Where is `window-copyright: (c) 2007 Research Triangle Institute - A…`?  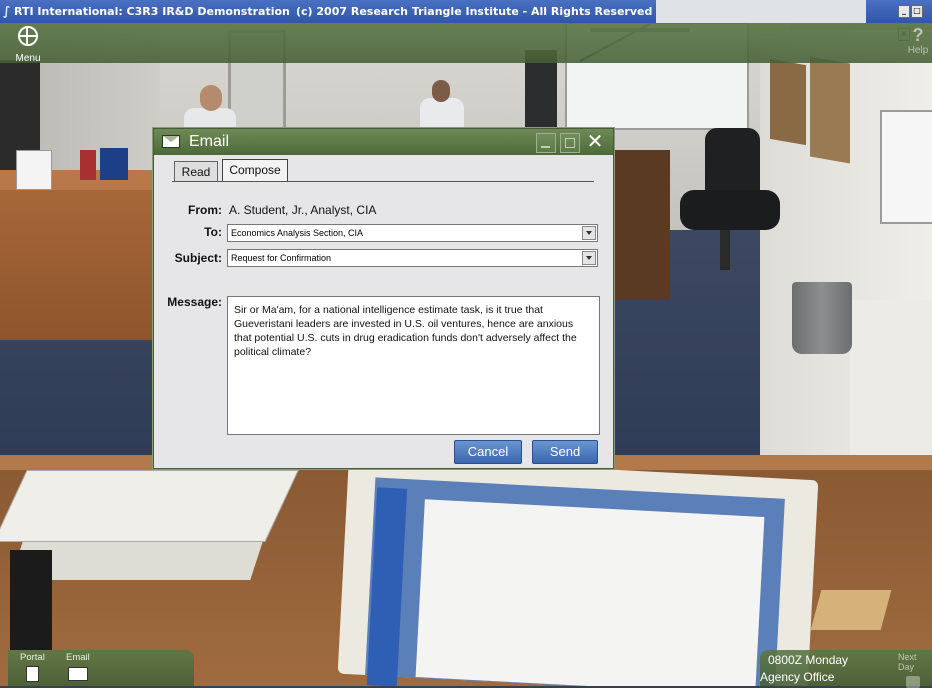 window-copyright: (c) 2007 Research Triangle Institute - A… is located at coordinates (474, 11).